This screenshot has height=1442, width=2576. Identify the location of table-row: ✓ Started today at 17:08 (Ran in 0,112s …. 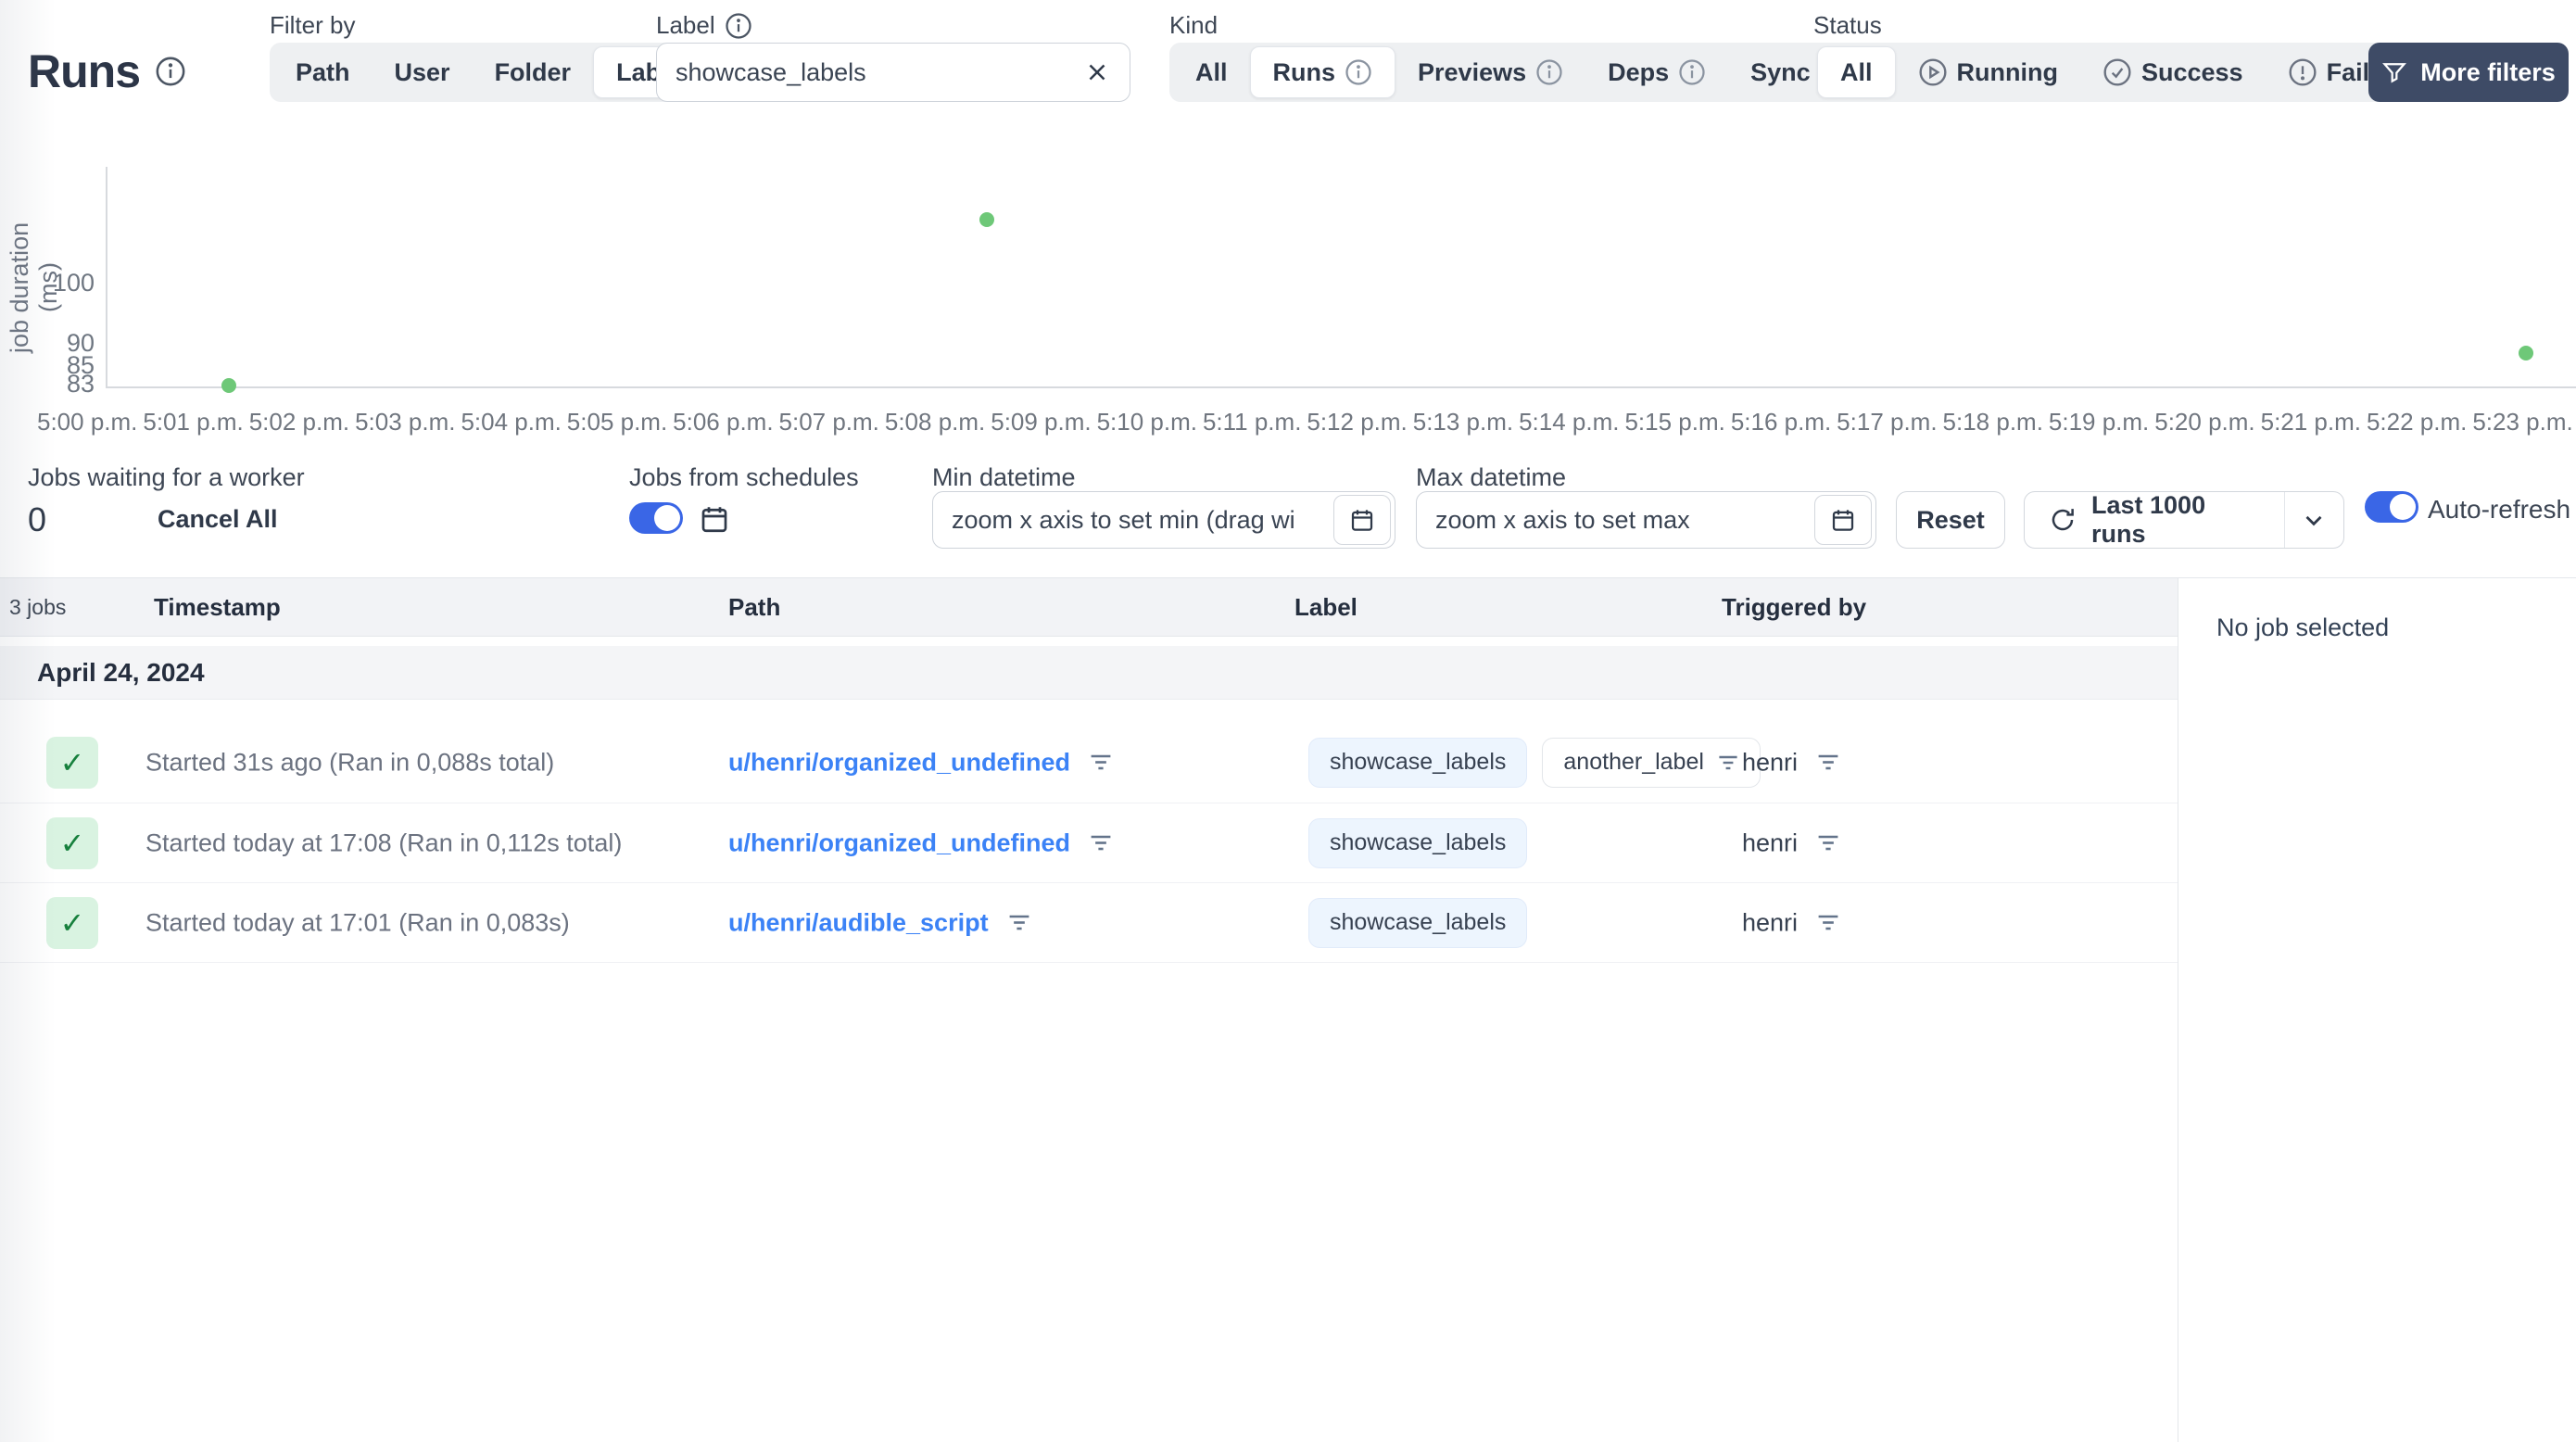
(1089, 843).